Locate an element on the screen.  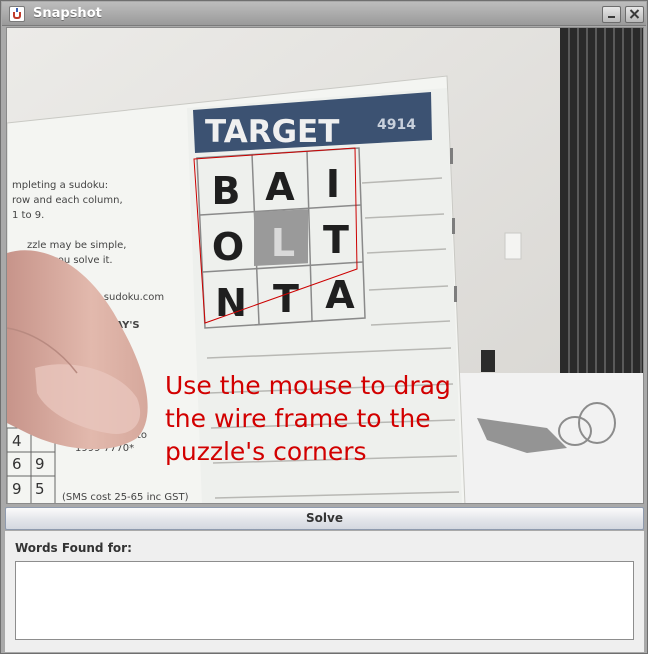
instruction-line: the wire frame to the is located at coordinates (298, 418).